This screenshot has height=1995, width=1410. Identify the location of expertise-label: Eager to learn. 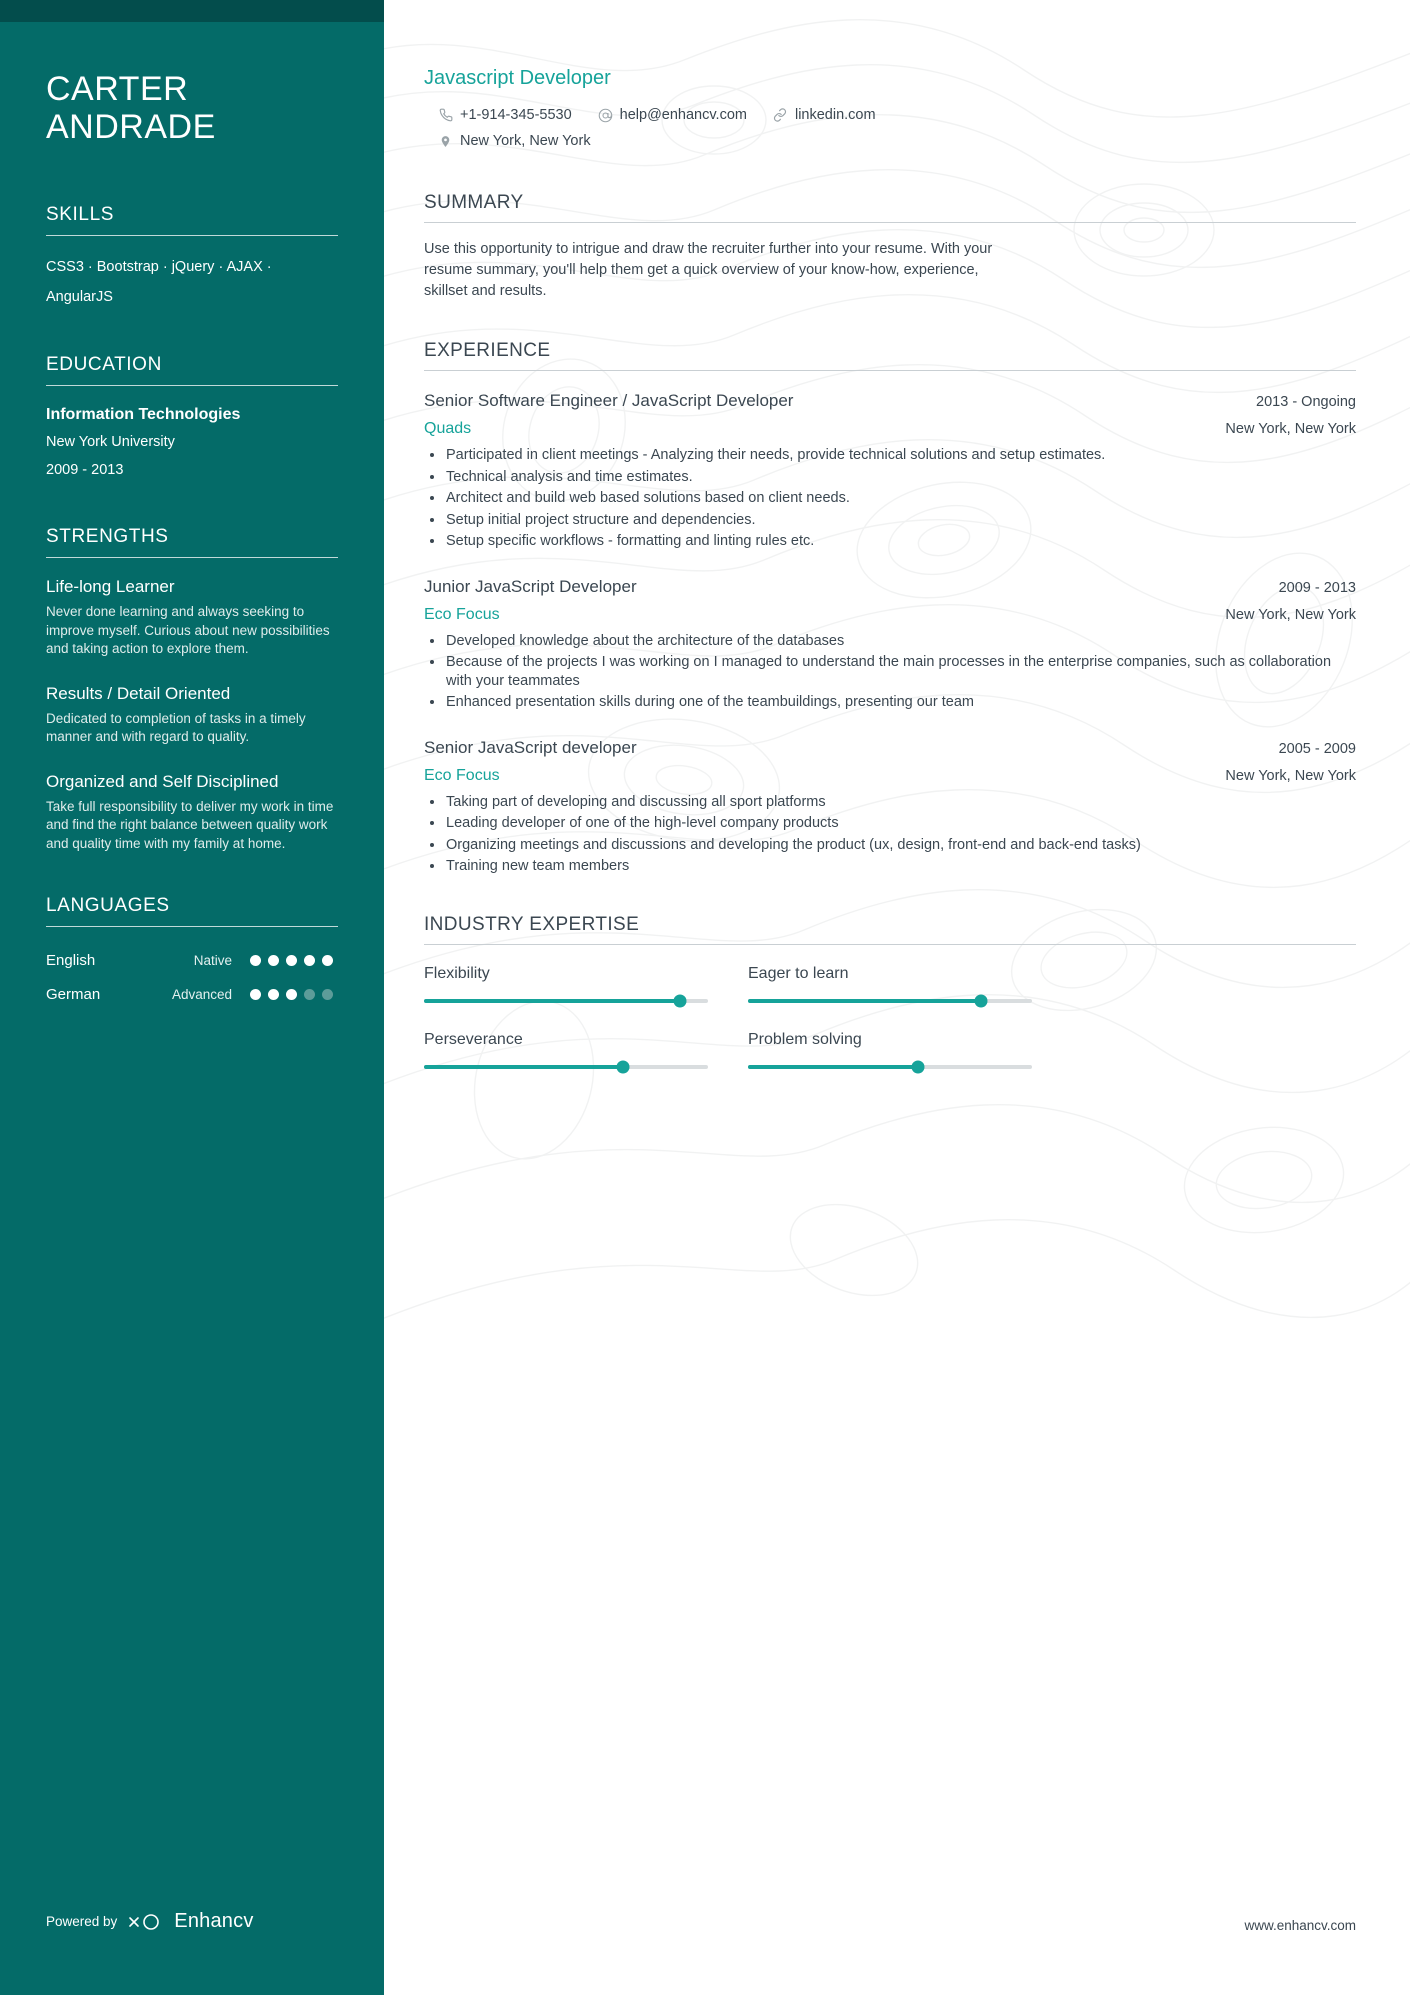
(798, 973).